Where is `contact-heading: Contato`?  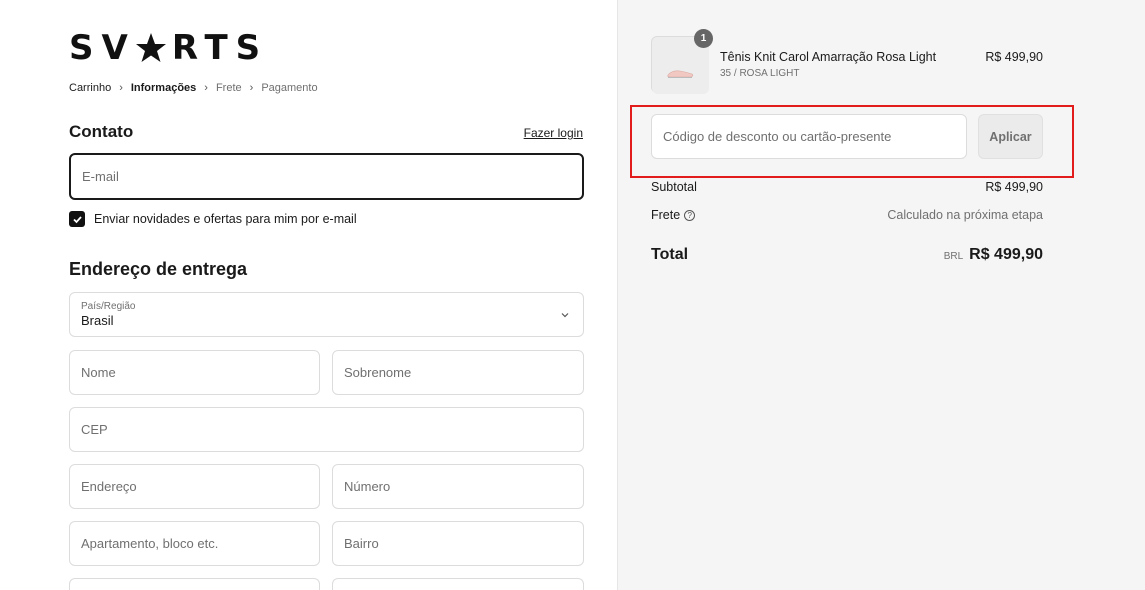 contact-heading: Contato is located at coordinates (101, 131).